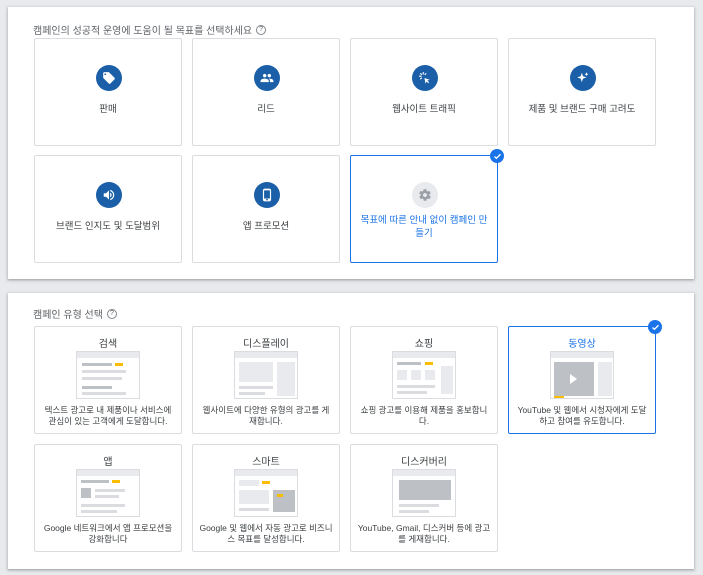  What do you see at coordinates (108, 375) in the screenshot?
I see `search-illustration` at bounding box center [108, 375].